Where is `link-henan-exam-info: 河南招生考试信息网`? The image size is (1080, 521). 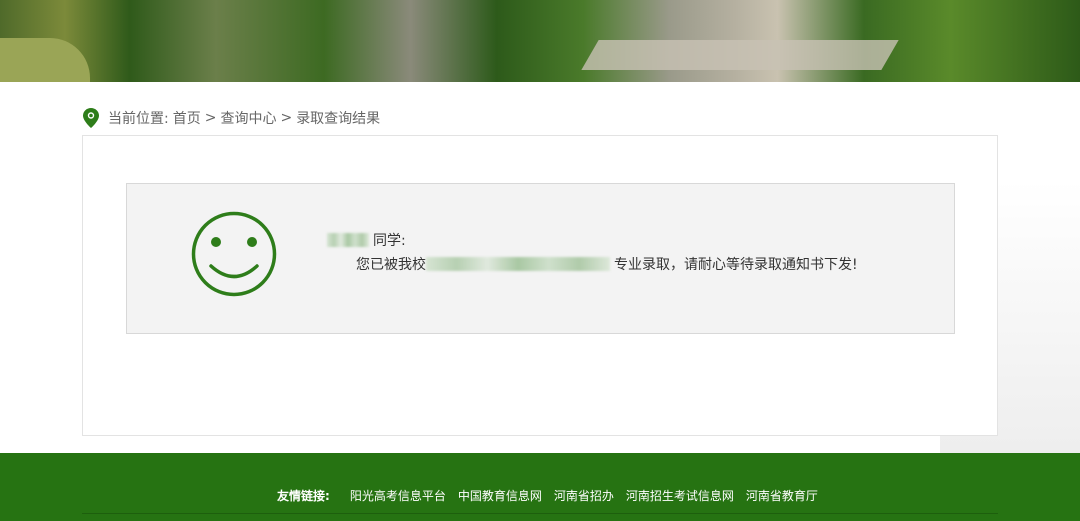
link-henan-exam-info: 河南招生考试信息网 is located at coordinates (680, 495).